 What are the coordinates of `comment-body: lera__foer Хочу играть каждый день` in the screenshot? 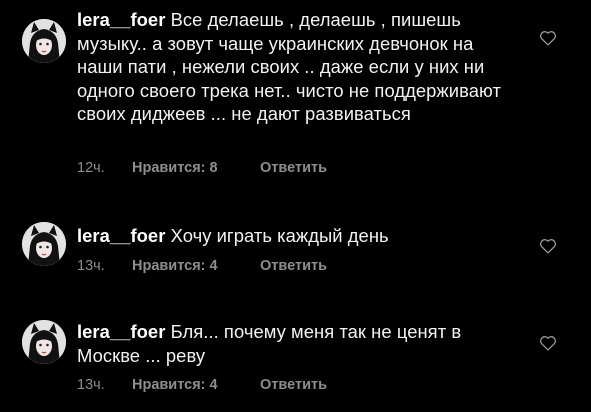 It's located at (299, 236).